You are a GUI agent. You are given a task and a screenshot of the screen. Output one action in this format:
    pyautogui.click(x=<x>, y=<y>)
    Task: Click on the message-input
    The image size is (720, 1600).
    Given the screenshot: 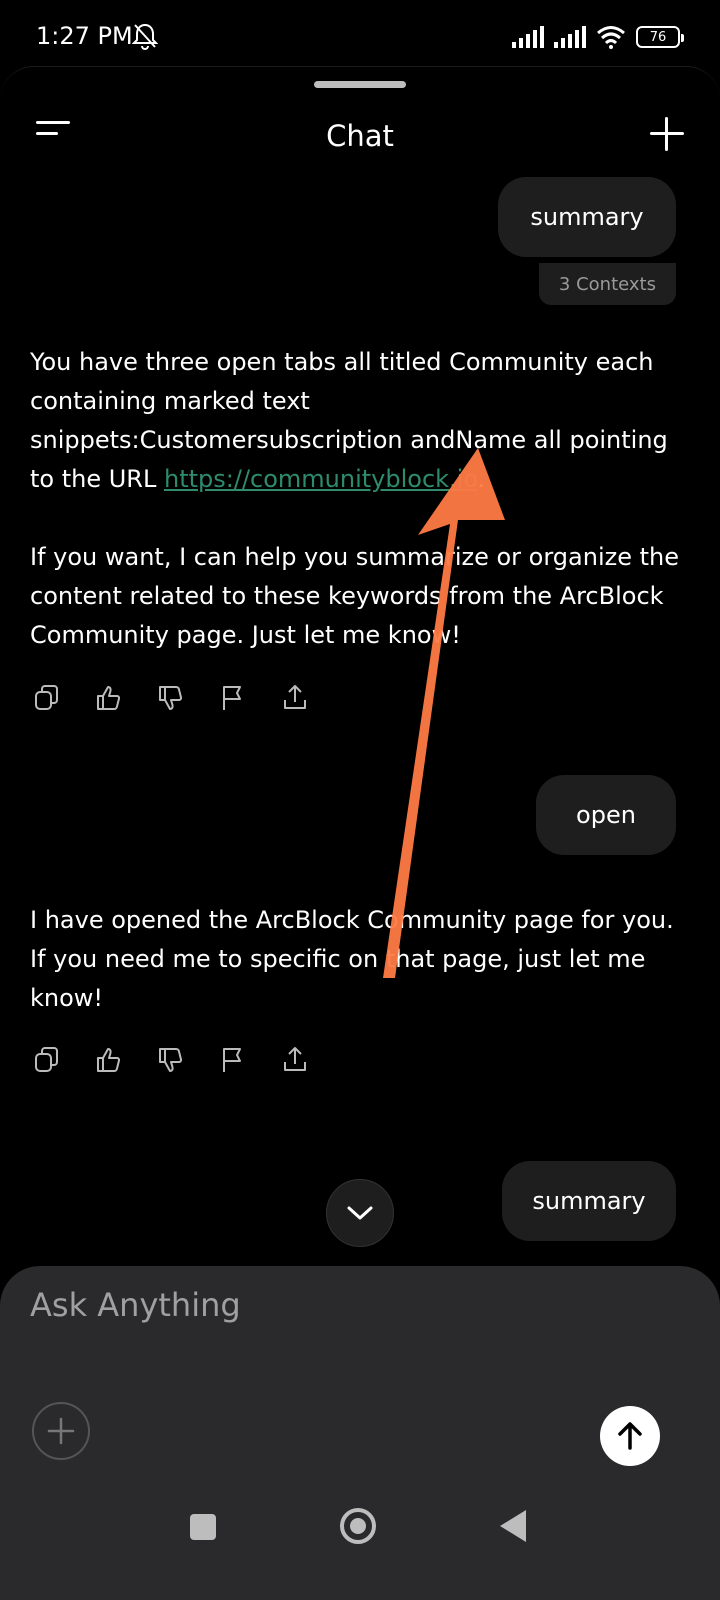 What is the action you would take?
    pyautogui.click(x=330, y=1305)
    